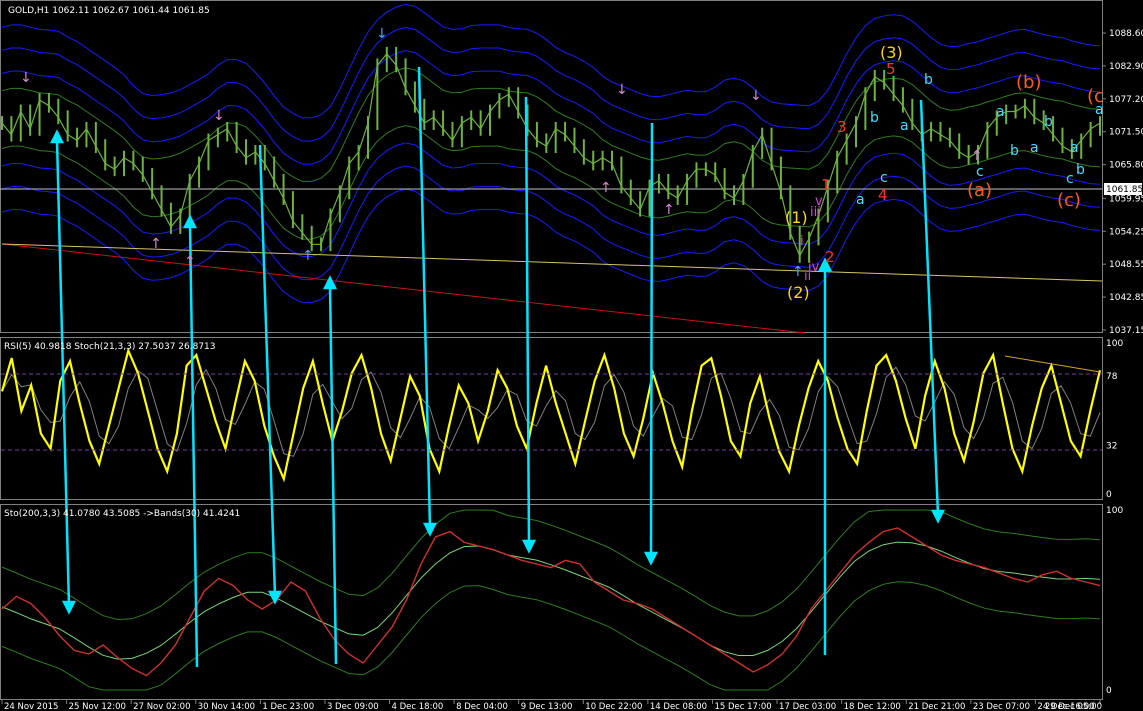  I want to click on rsi-axis: 100 78 32 0, so click(1114, 419).